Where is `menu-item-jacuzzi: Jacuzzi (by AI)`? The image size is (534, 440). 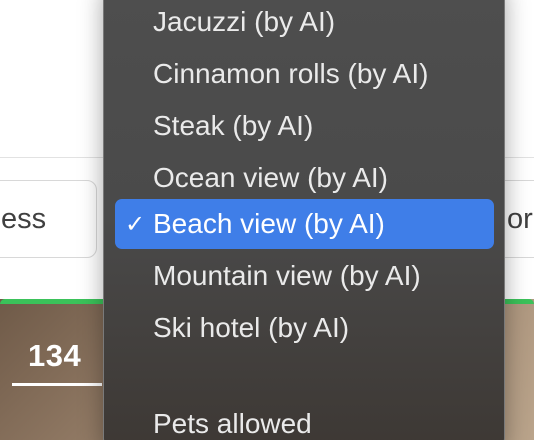 menu-item-jacuzzi: Jacuzzi (by AI) is located at coordinates (304, 23).